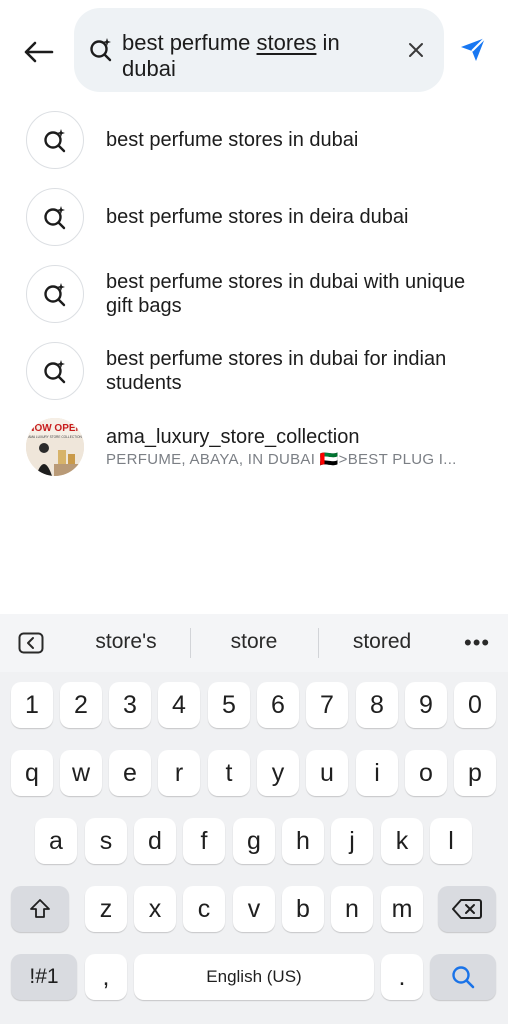 This screenshot has height=1024, width=508. What do you see at coordinates (426, 705) in the screenshot?
I see `key-9: 9` at bounding box center [426, 705].